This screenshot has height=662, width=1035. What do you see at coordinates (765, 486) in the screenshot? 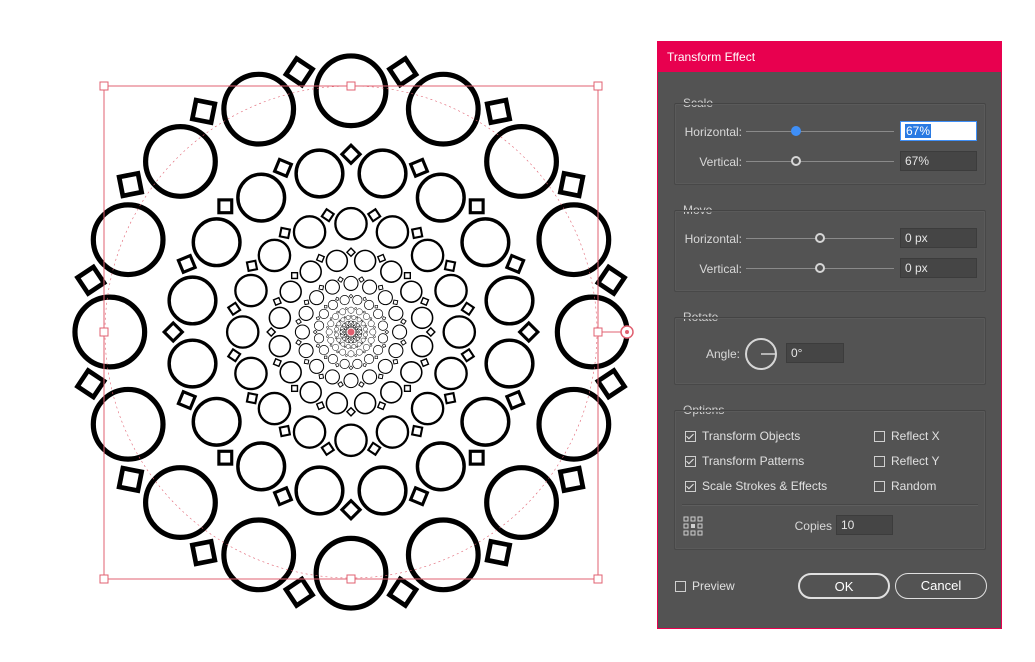
I see `scale-strokes-label: Scale Strokes & Effects` at bounding box center [765, 486].